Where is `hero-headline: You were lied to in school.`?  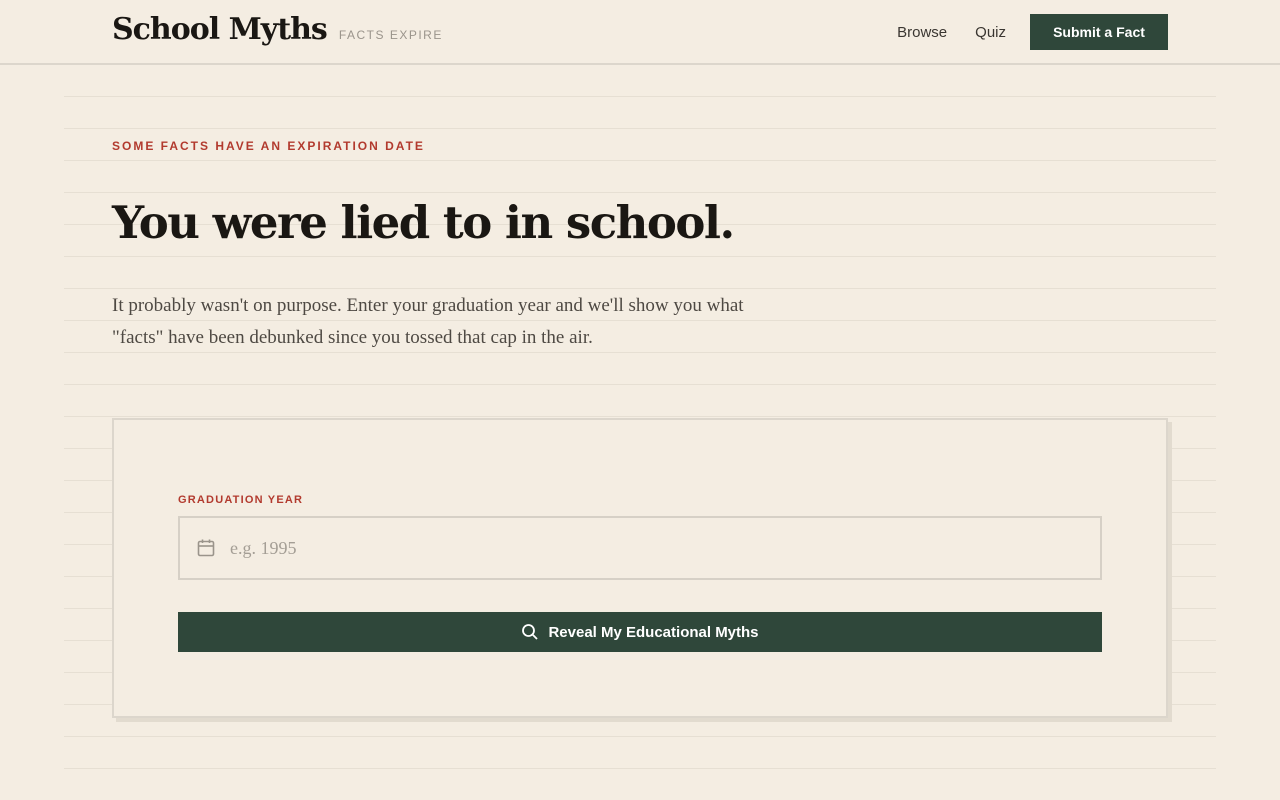
hero-headline: You were lied to in school. is located at coordinates (423, 222).